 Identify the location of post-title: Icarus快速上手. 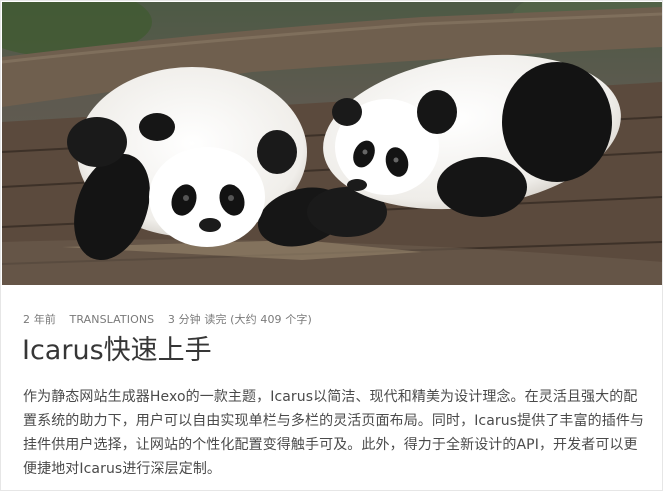
(117, 351).